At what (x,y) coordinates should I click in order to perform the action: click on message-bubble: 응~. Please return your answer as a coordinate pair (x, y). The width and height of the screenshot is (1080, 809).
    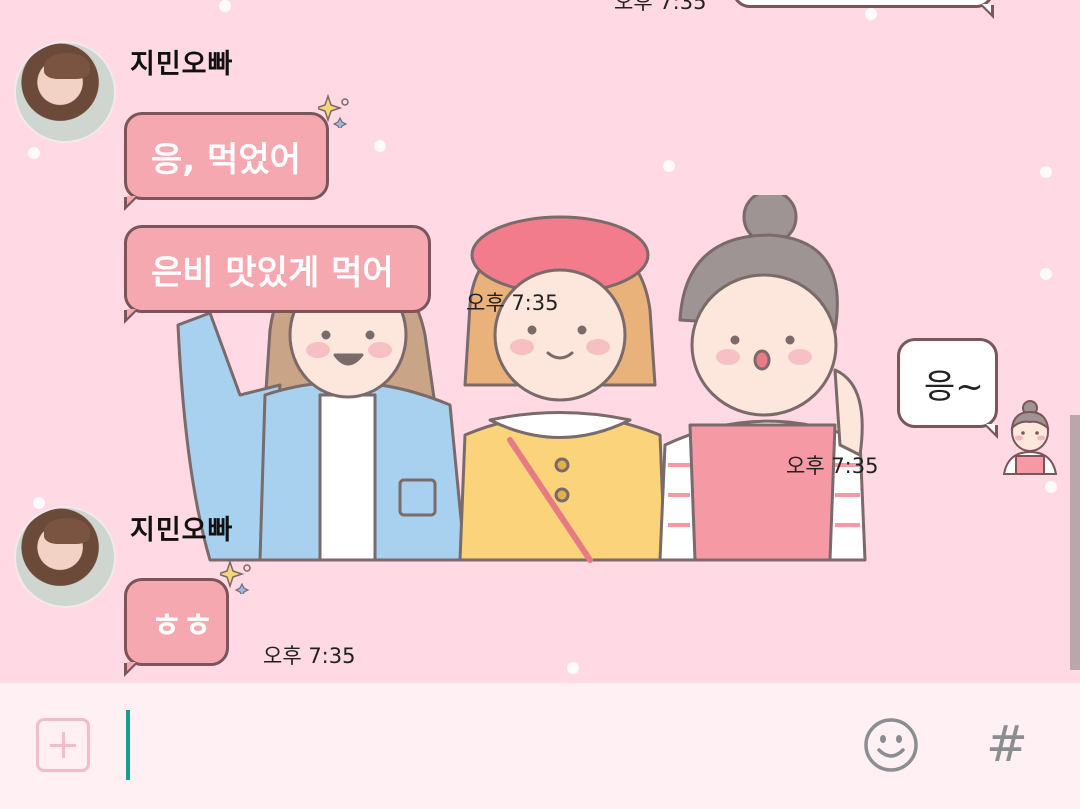
    Looking at the image, I should click on (947, 388).